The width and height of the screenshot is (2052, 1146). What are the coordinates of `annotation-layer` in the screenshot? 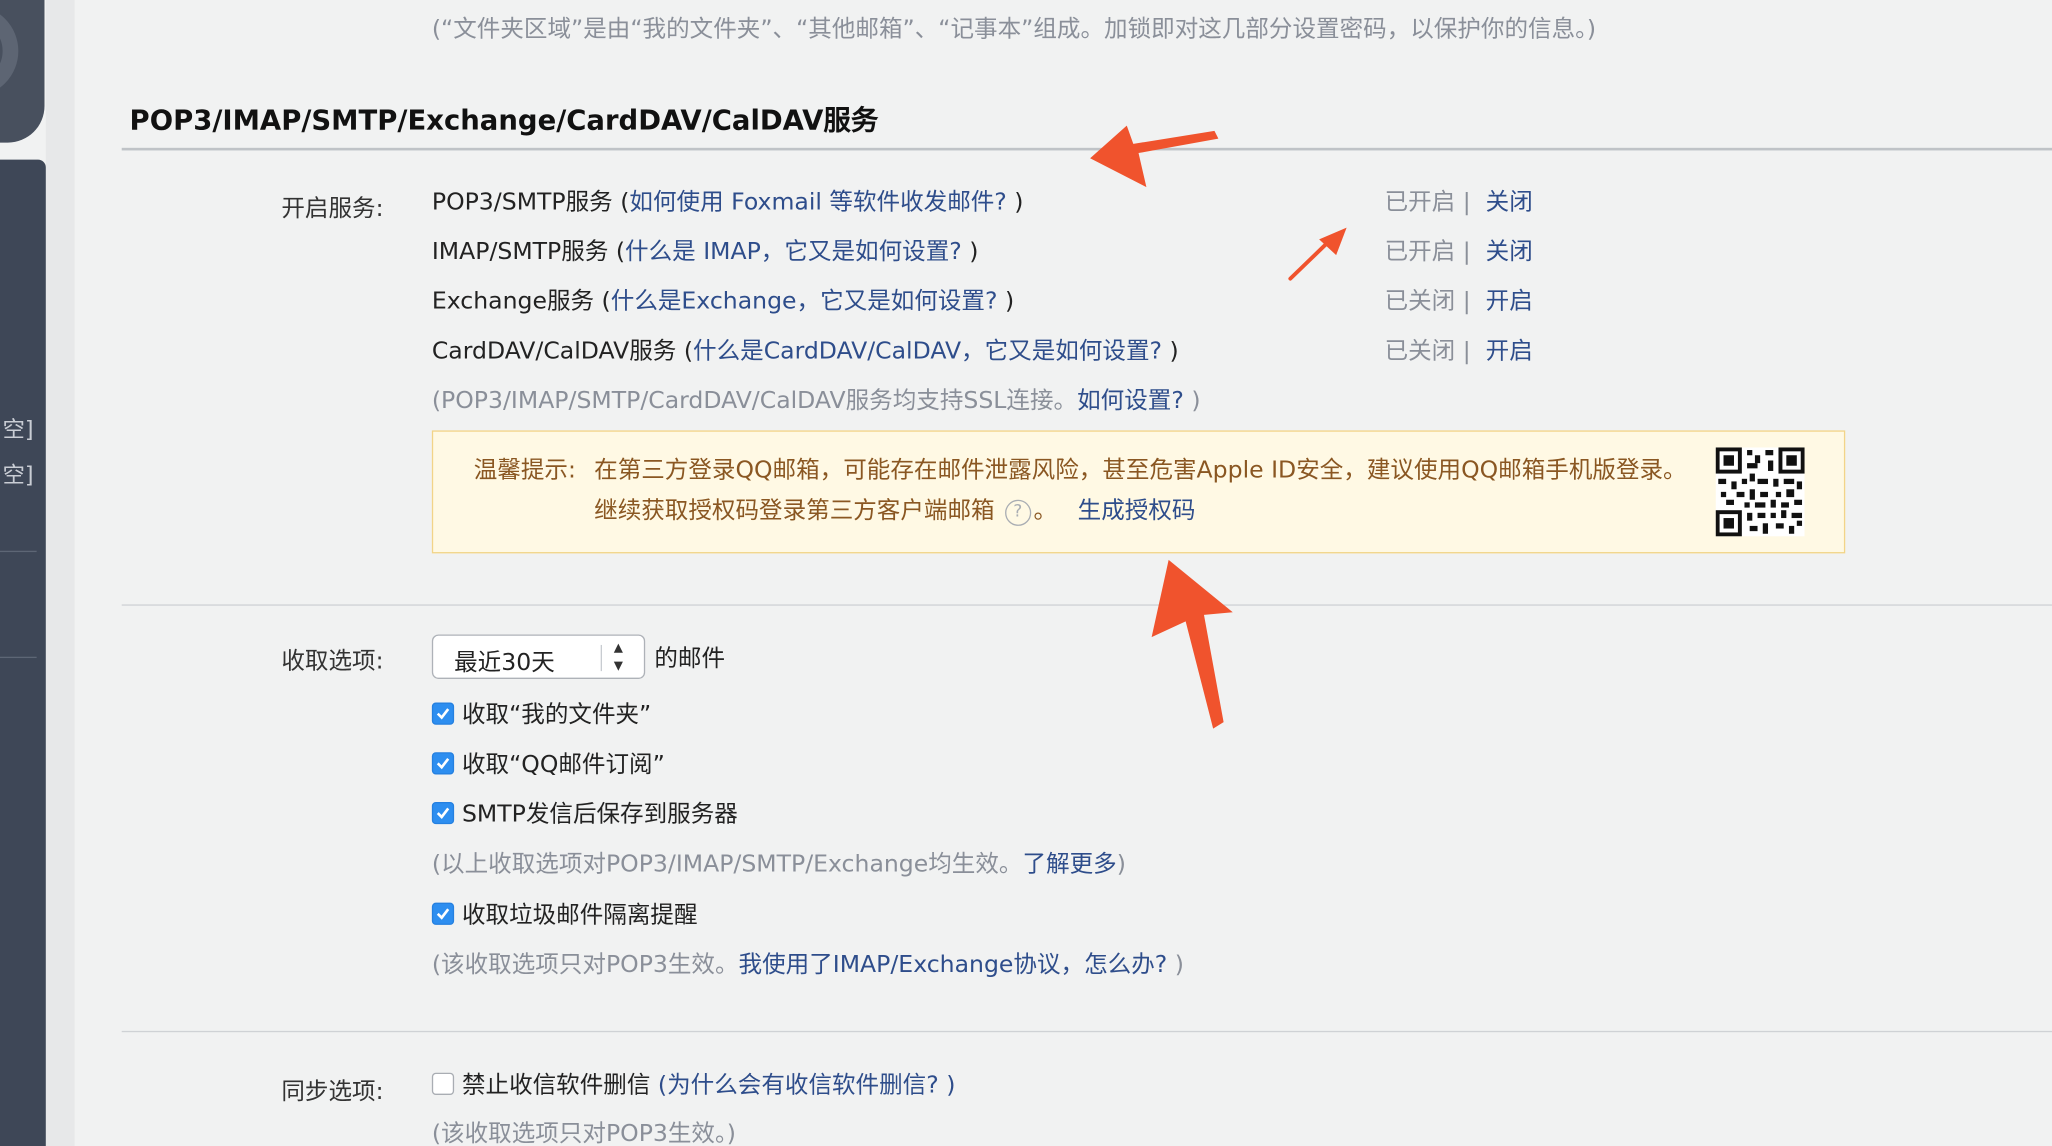 It's located at (1218, 427).